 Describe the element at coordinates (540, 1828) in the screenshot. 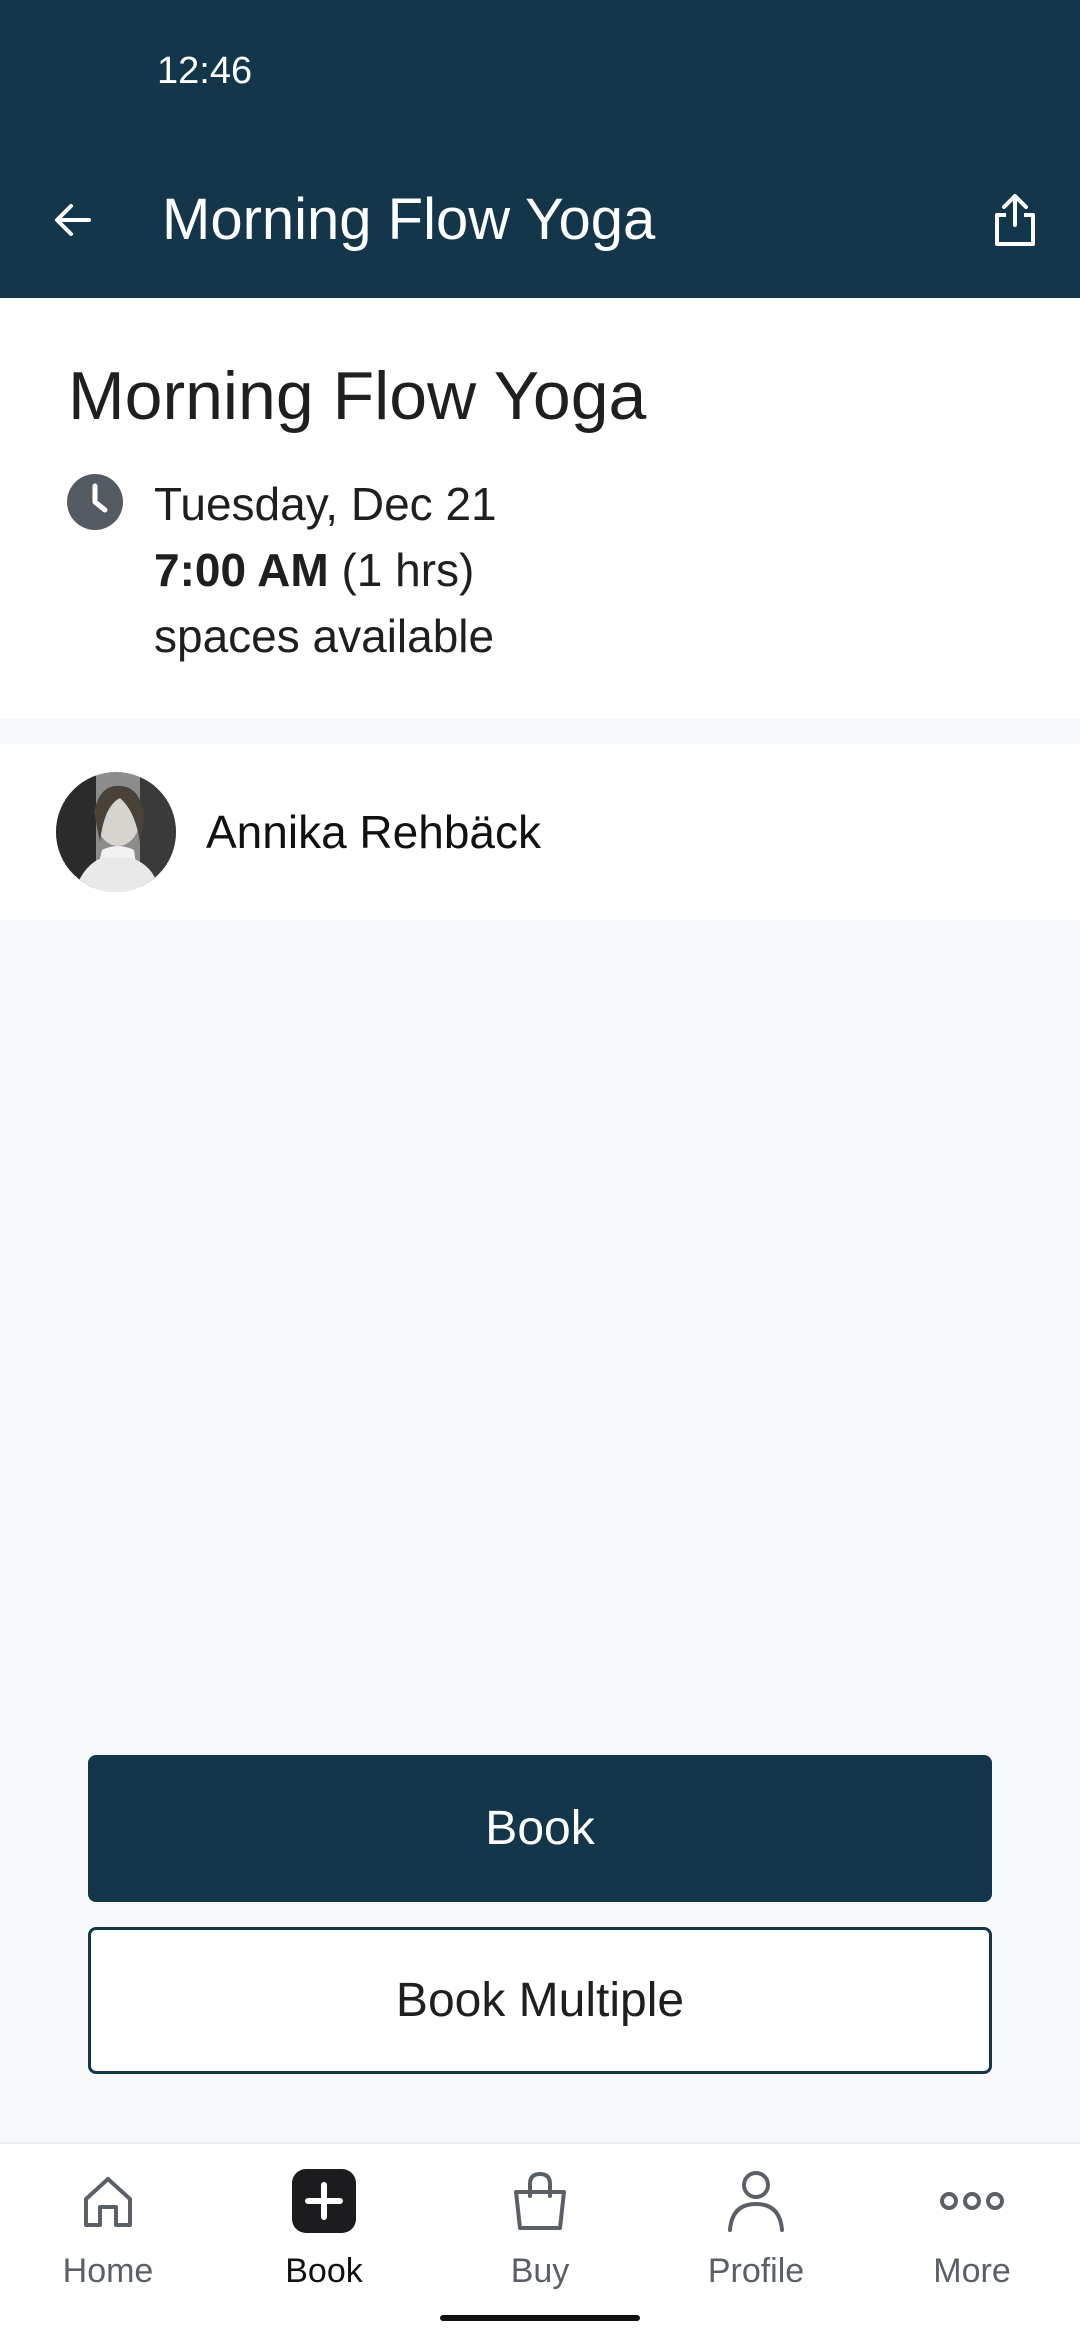

I see `book-button: Book` at that location.